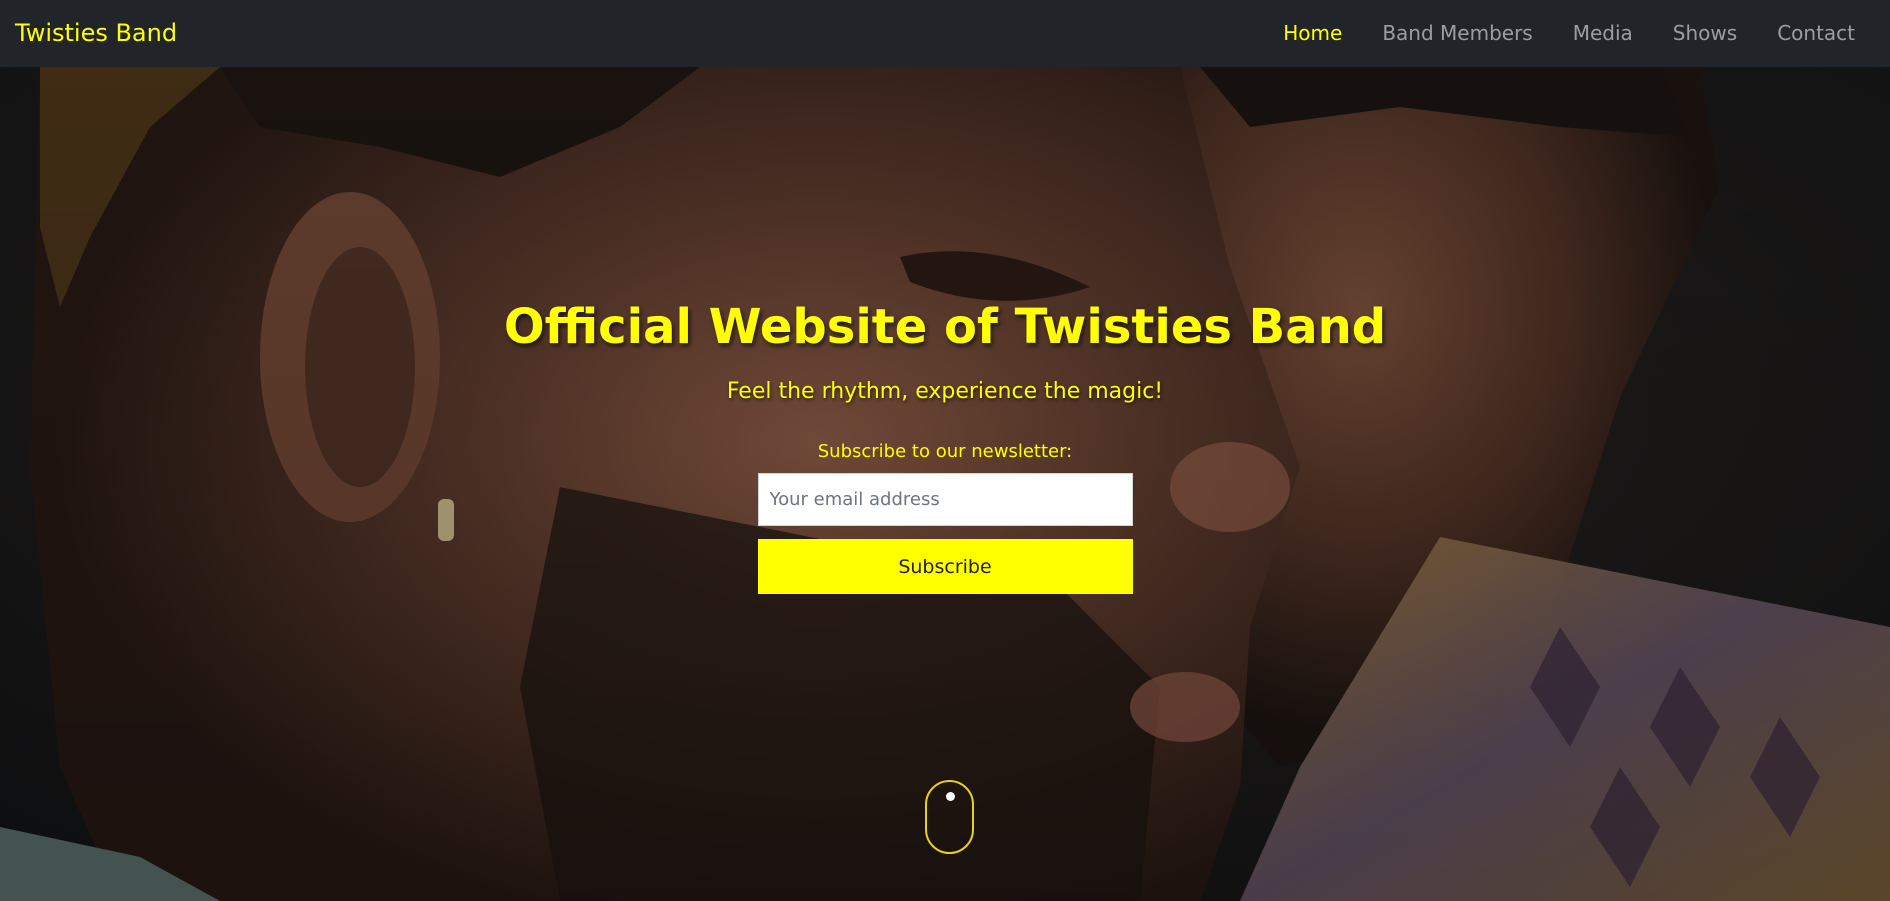 The height and width of the screenshot is (901, 1890). Describe the element at coordinates (945, 327) in the screenshot. I see `hero-title: Official Website of Twisties Band` at that location.